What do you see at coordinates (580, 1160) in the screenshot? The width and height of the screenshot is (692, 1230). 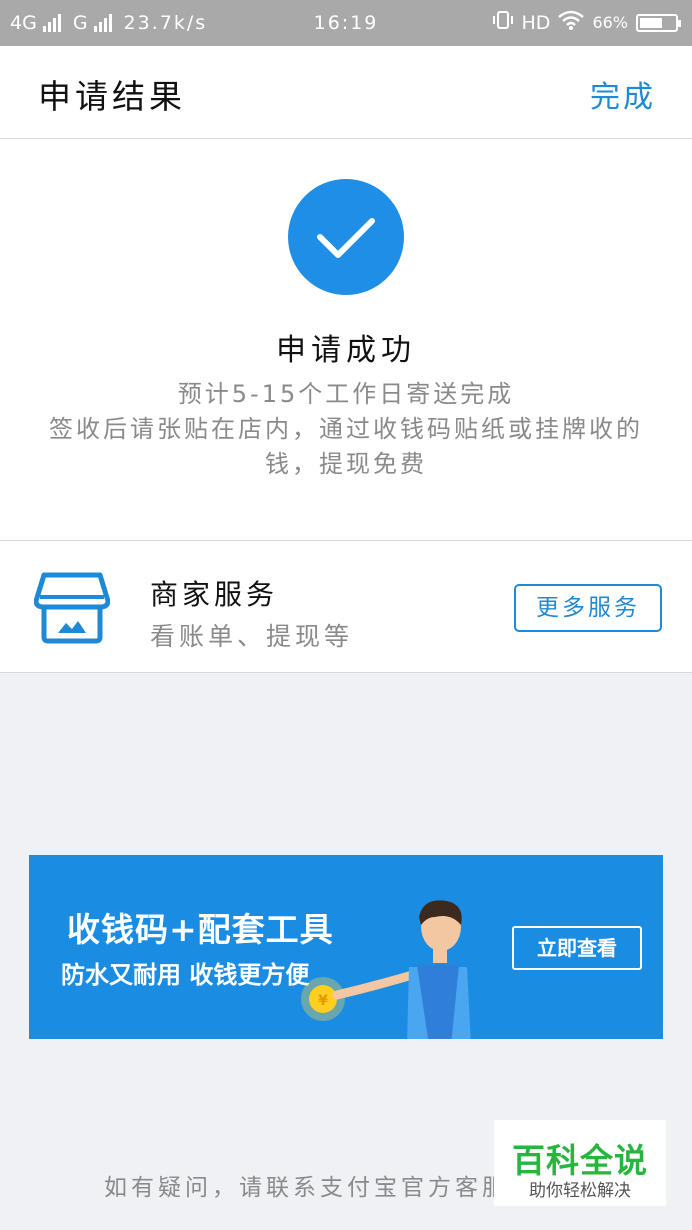 I see `watermark-main-text: 百科全说` at bounding box center [580, 1160].